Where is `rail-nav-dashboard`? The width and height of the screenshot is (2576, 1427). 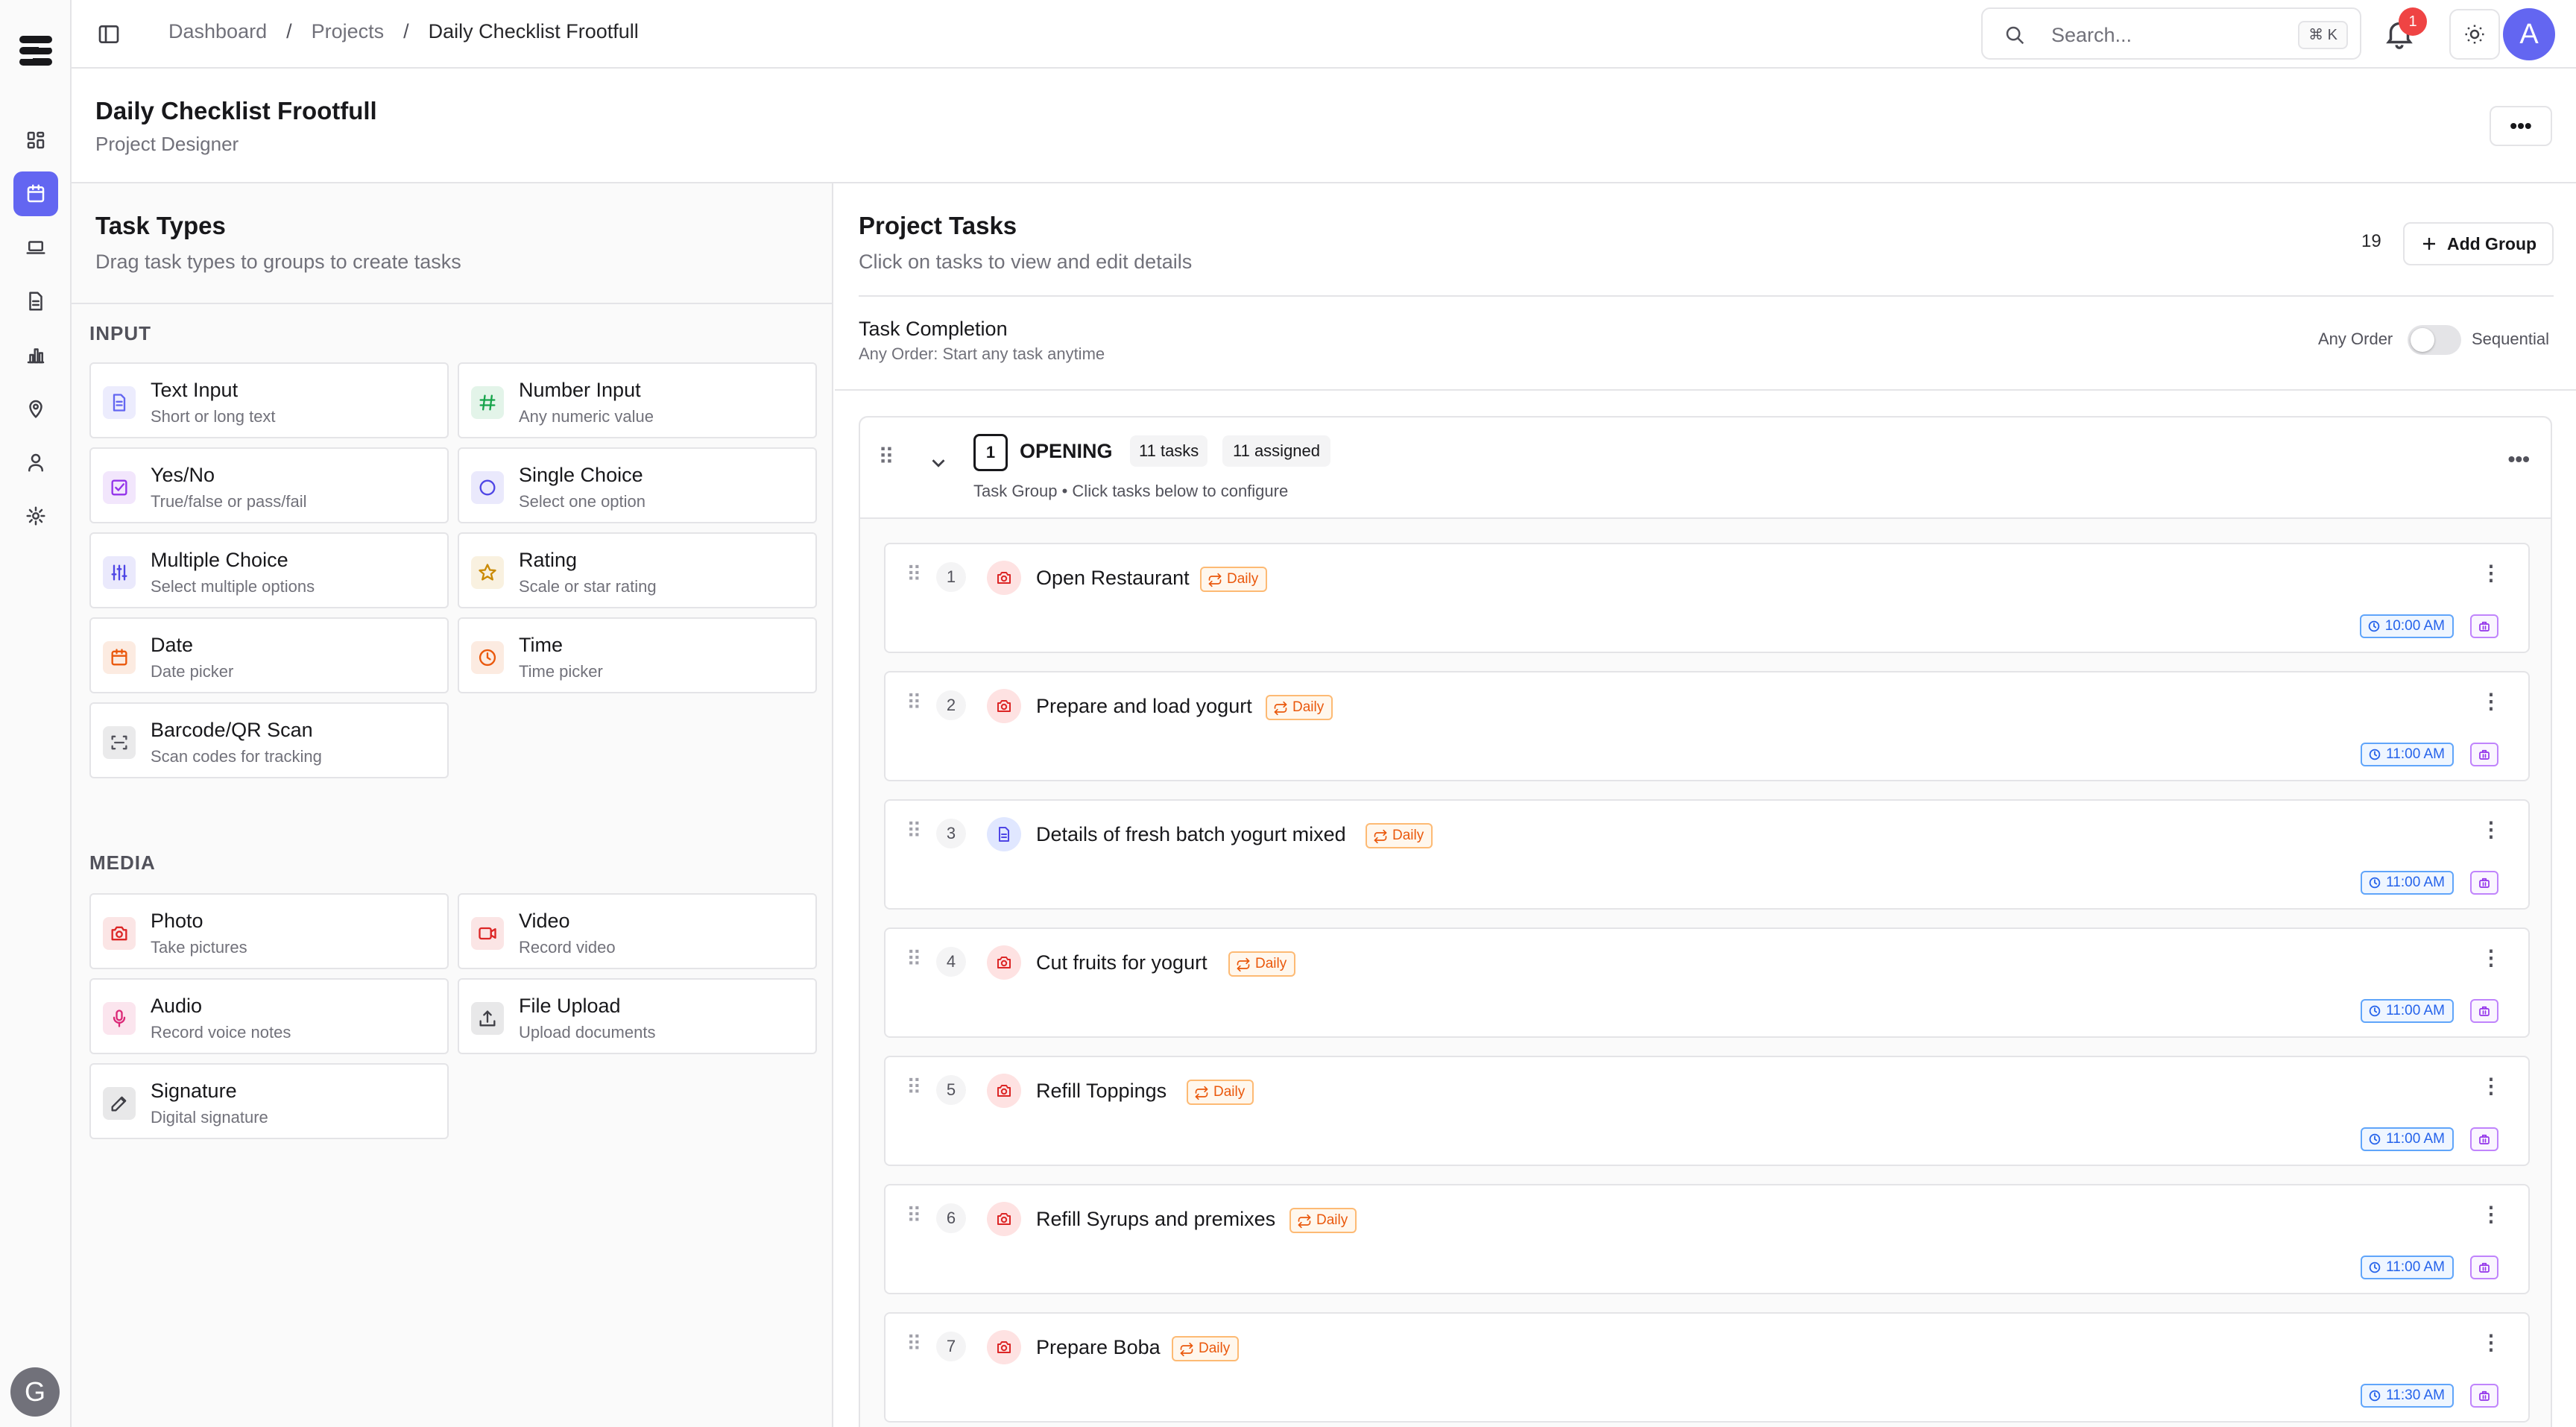 rail-nav-dashboard is located at coordinates (35, 141).